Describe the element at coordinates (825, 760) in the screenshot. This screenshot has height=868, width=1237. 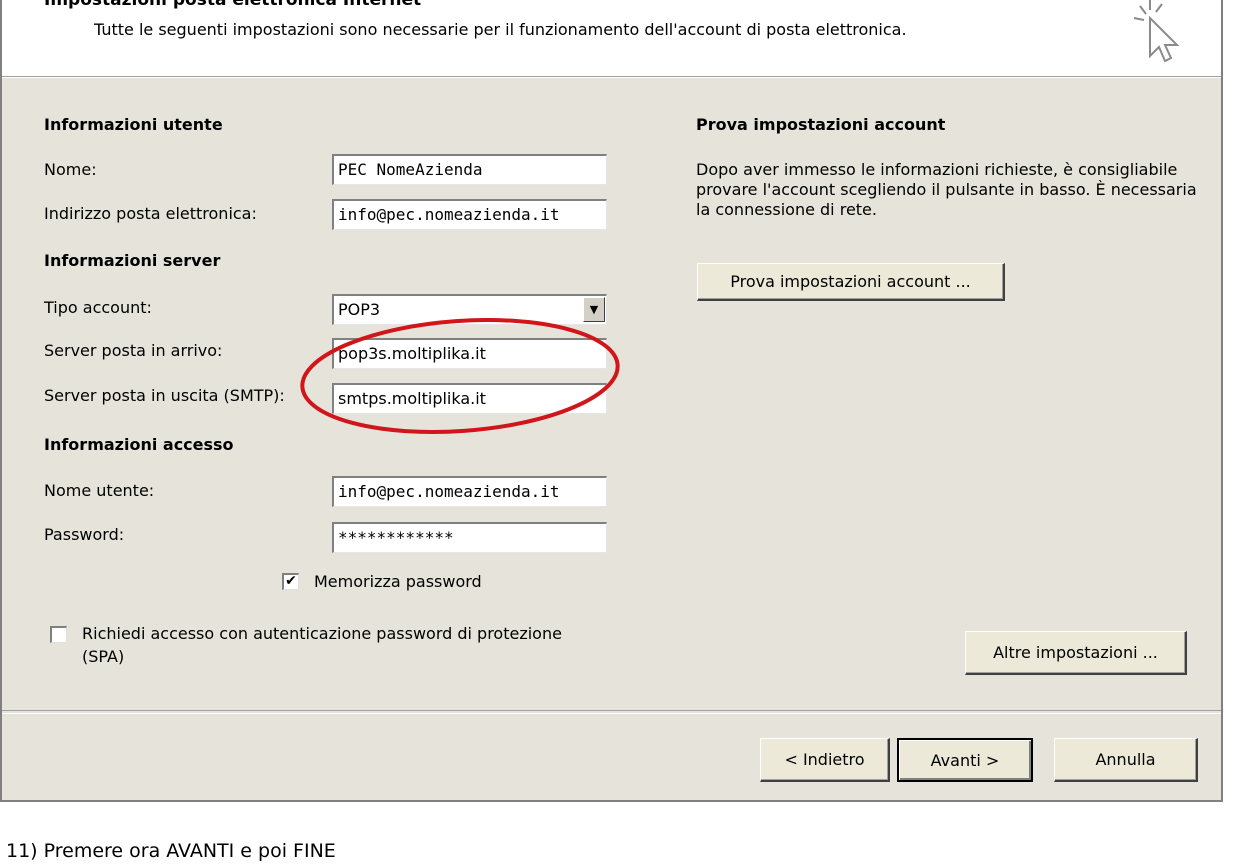
I see `back-button: < Indietro` at that location.